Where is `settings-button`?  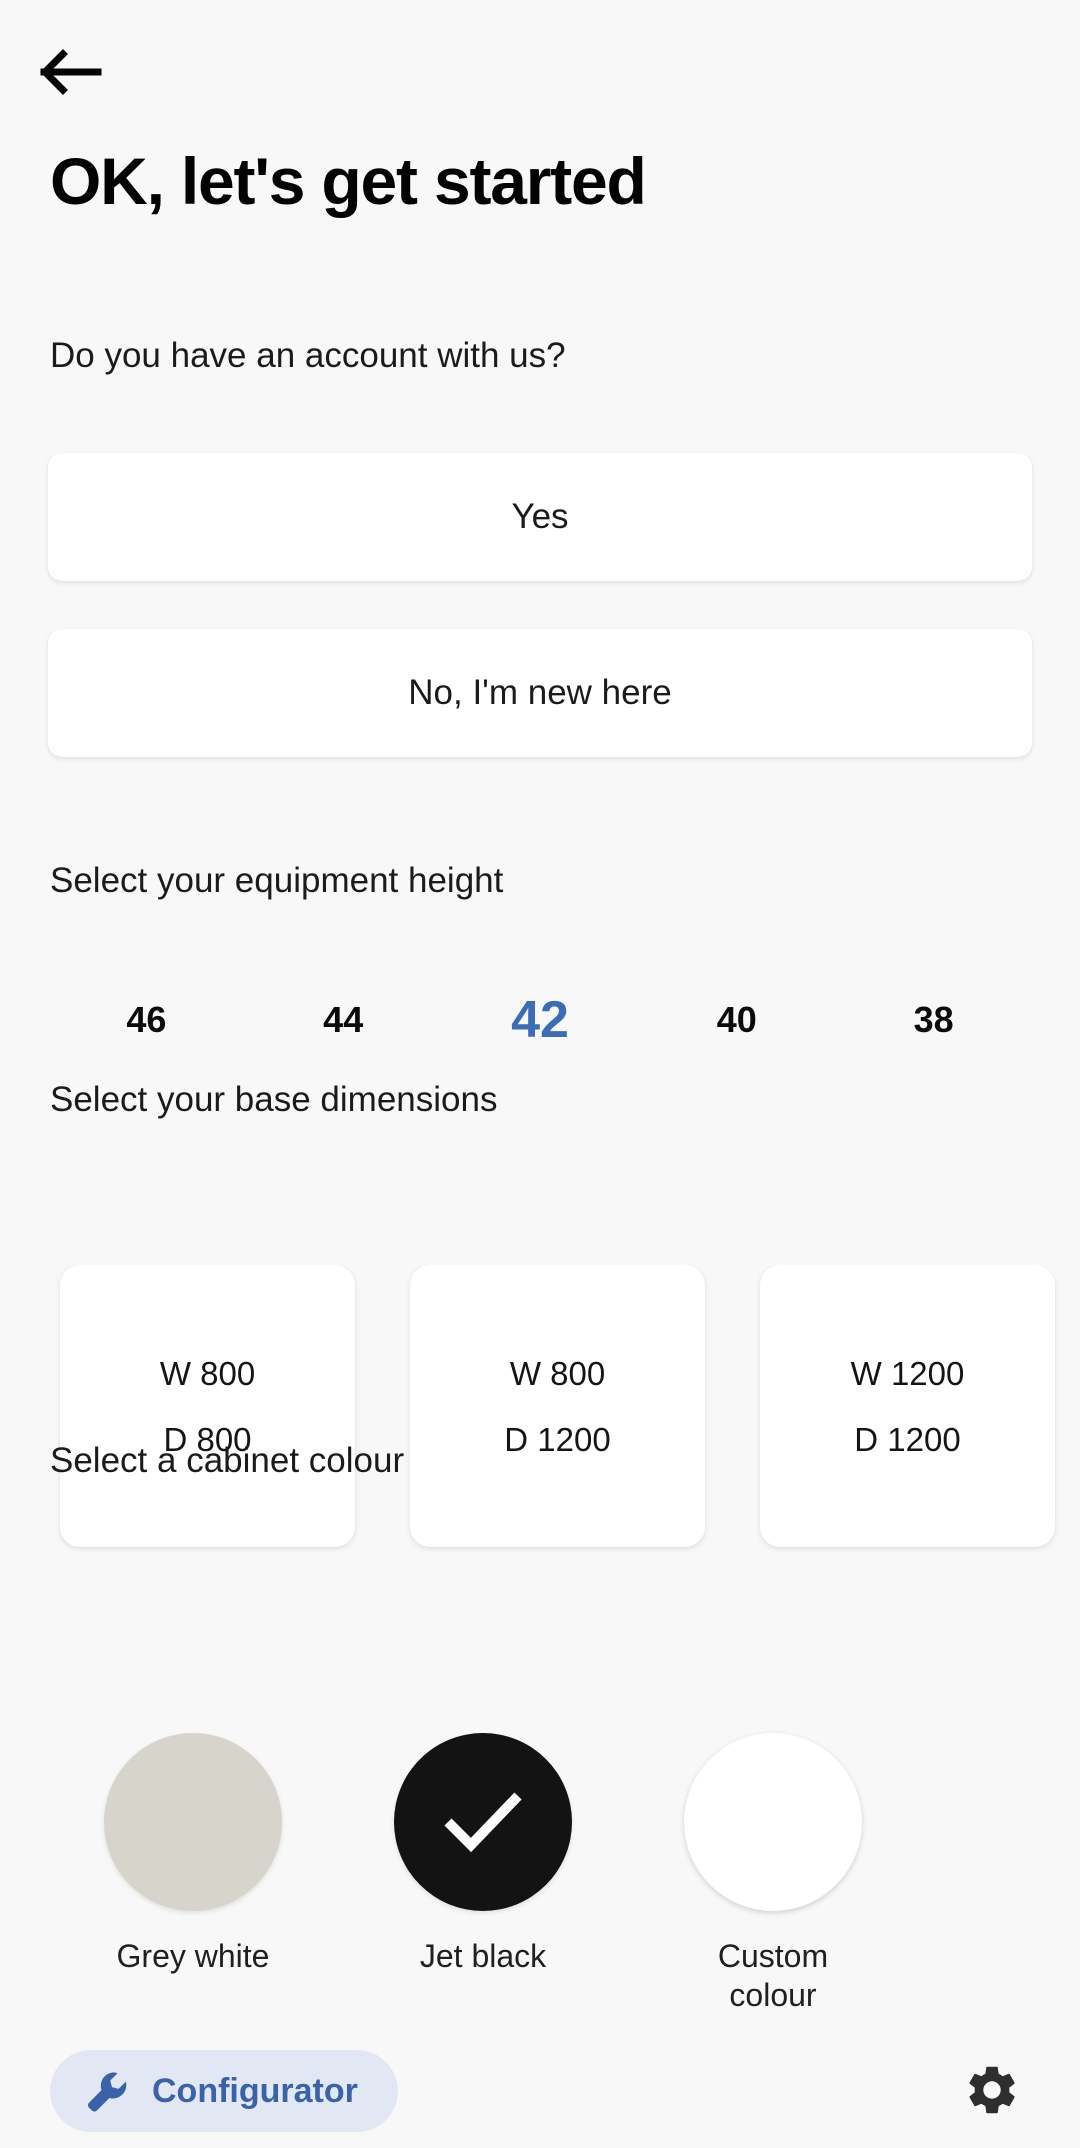
settings-button is located at coordinates (992, 2090).